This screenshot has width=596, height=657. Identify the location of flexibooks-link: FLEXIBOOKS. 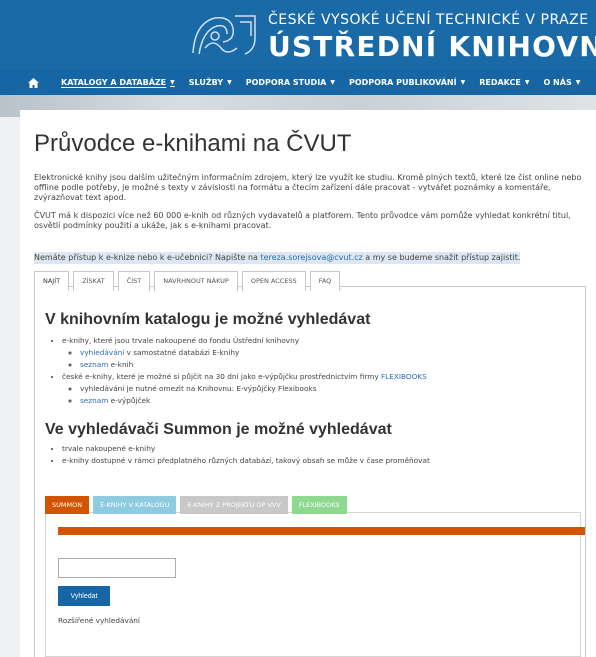
(404, 376).